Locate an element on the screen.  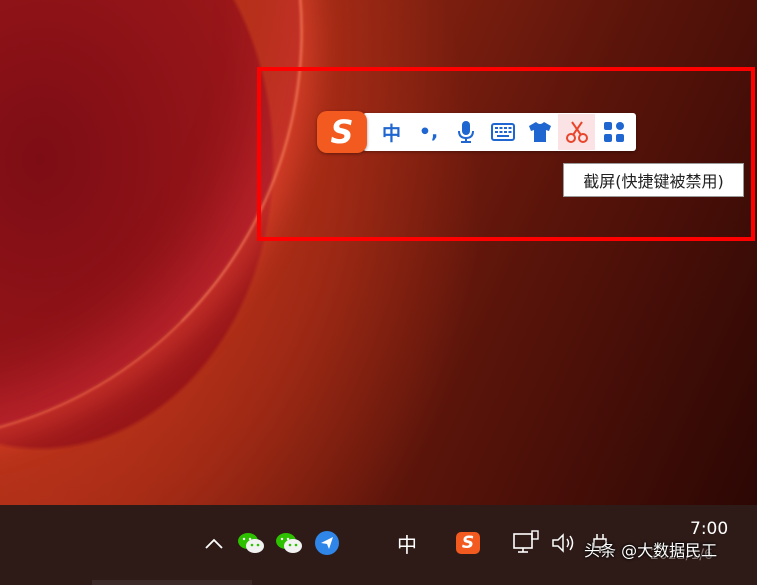
taskbar-active-strip is located at coordinates (172, 582).